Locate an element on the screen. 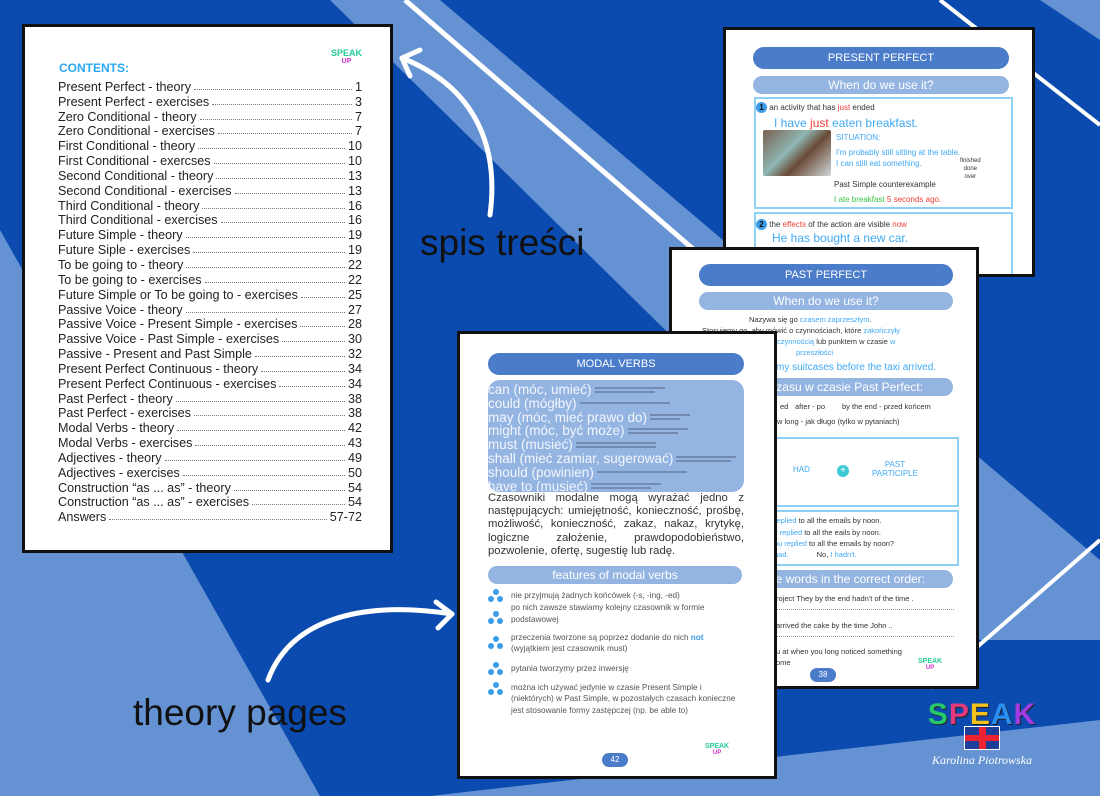 The image size is (1100, 796). speak-up-logo: SPEAK Karolina Piotrowska is located at coordinates (982, 733).